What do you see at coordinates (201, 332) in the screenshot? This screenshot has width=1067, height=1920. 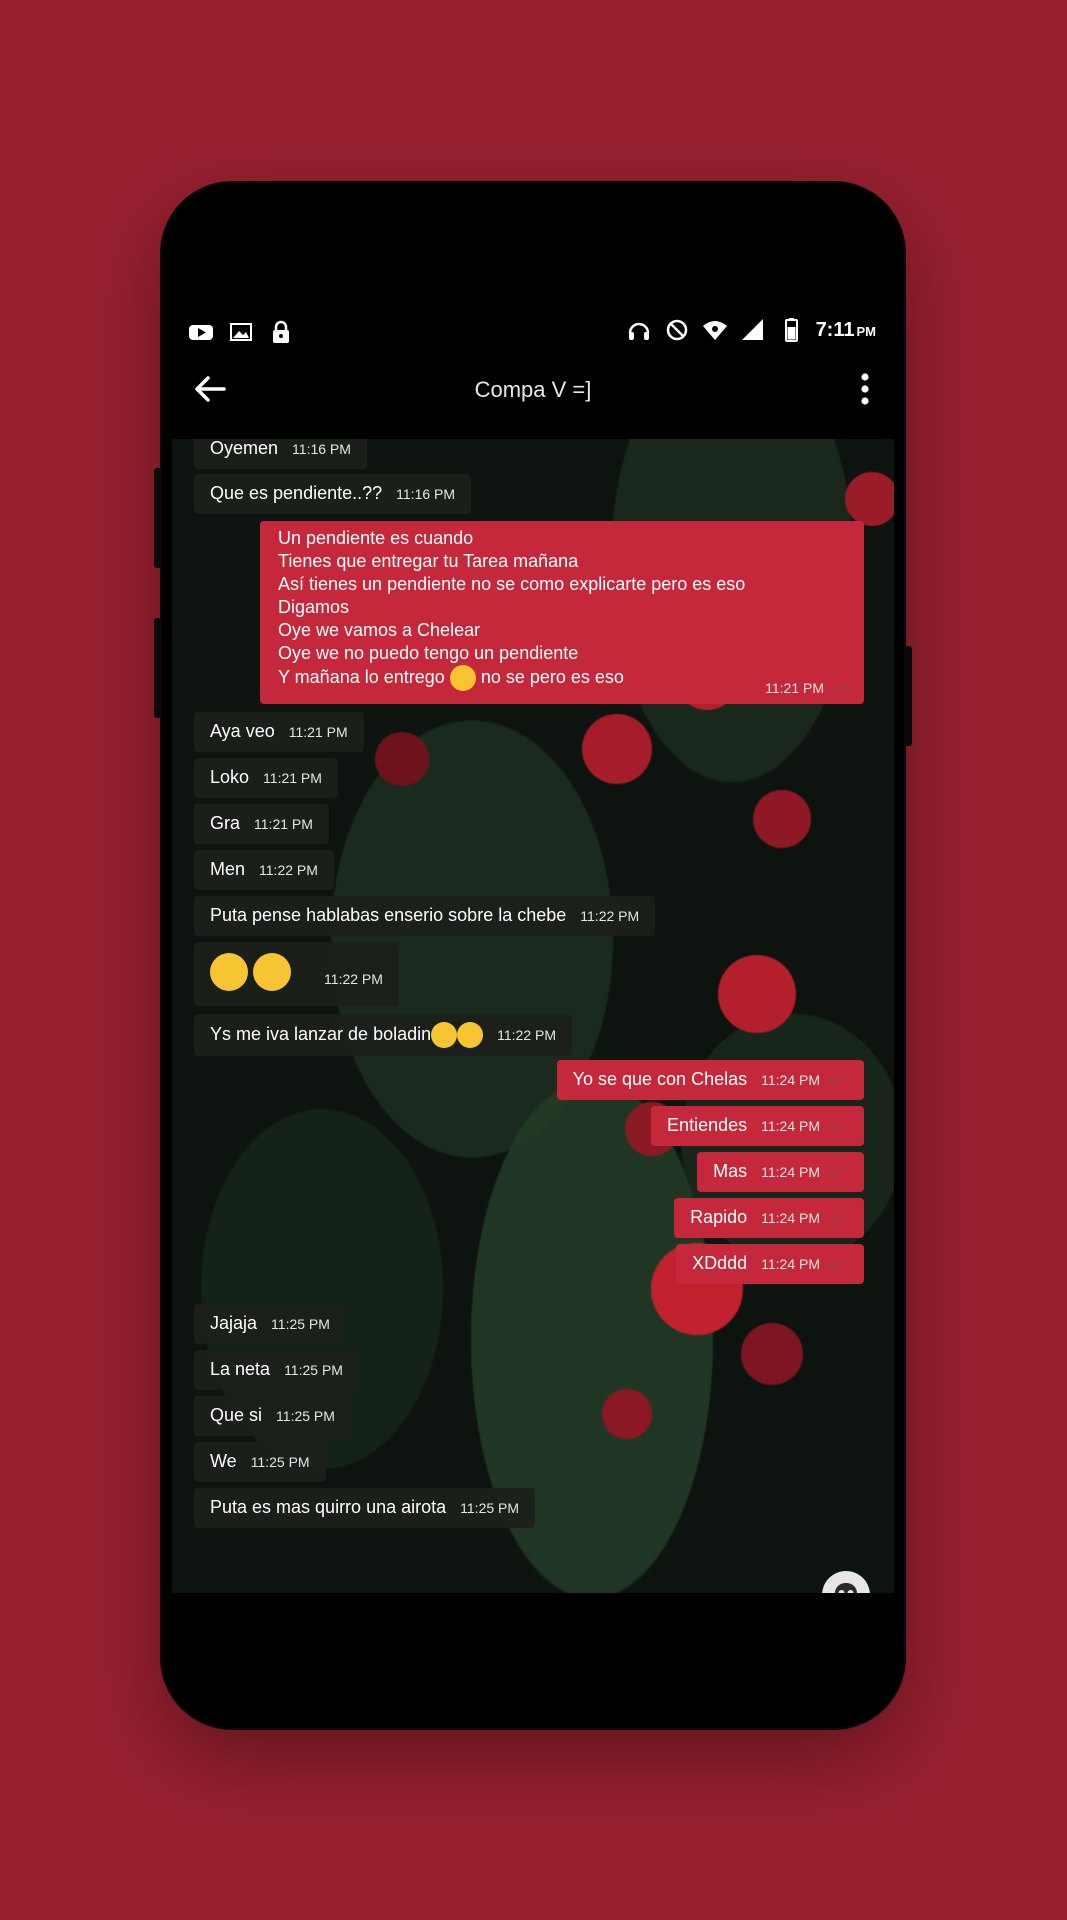 I see `youtube-icon` at bounding box center [201, 332].